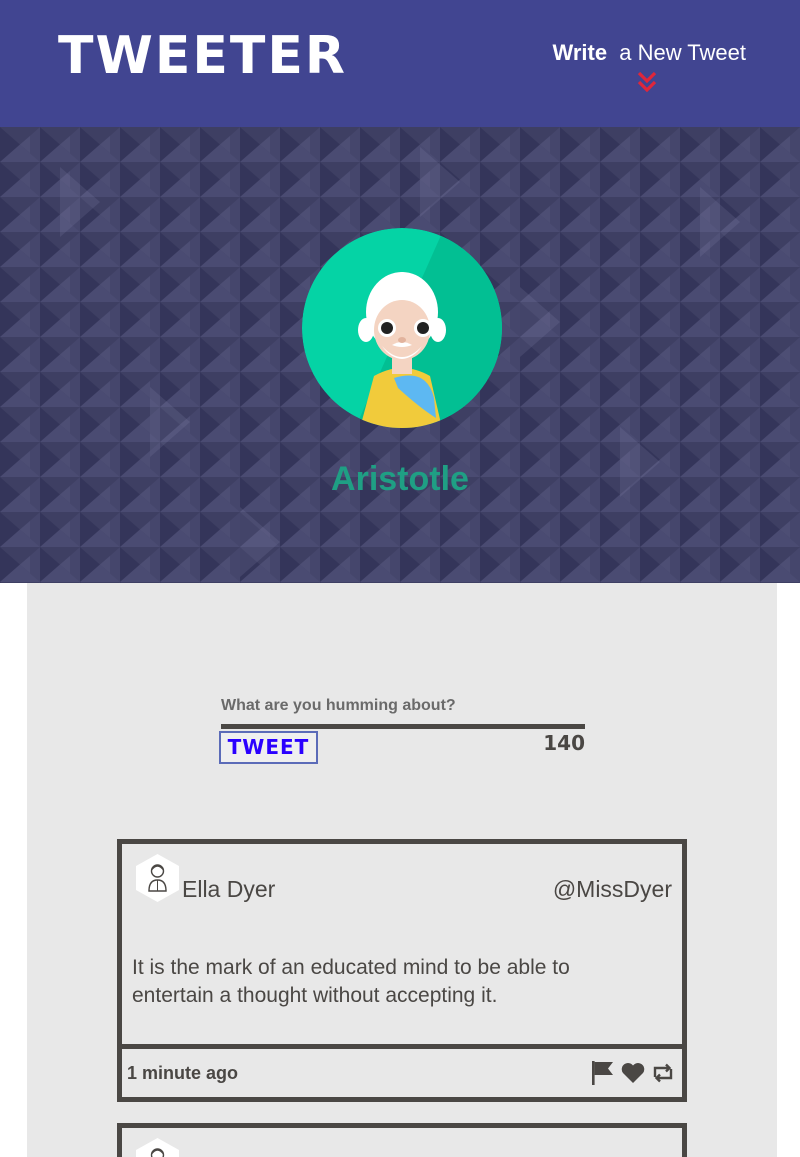  I want to click on profile-name: Aristotle, so click(400, 479).